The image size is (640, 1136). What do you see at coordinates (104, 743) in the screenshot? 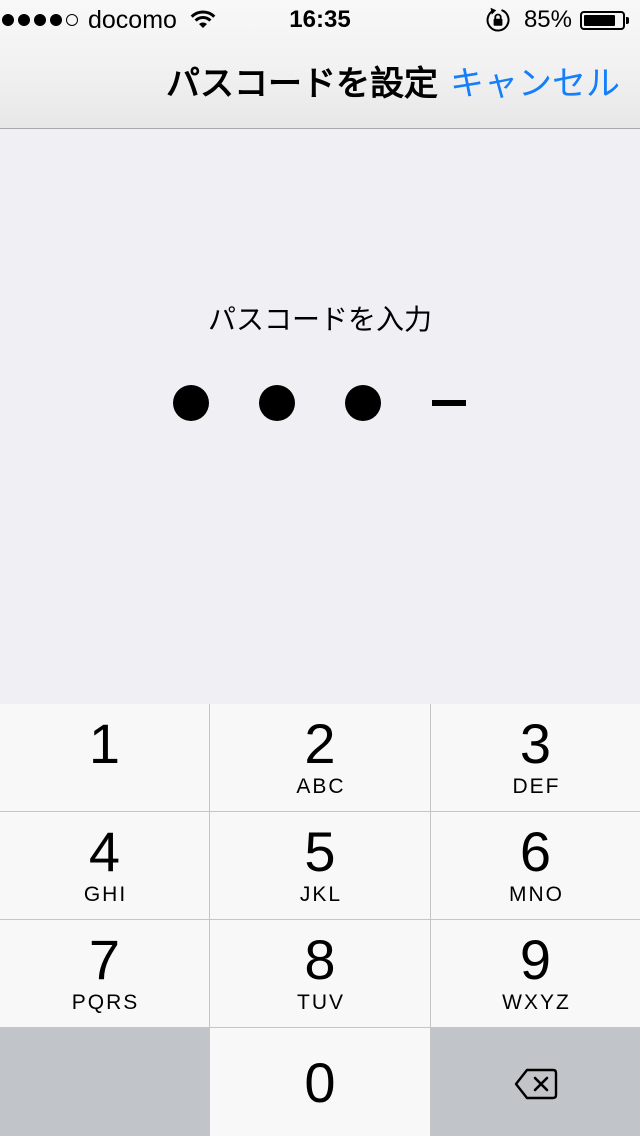
I see `key-digit: 1` at bounding box center [104, 743].